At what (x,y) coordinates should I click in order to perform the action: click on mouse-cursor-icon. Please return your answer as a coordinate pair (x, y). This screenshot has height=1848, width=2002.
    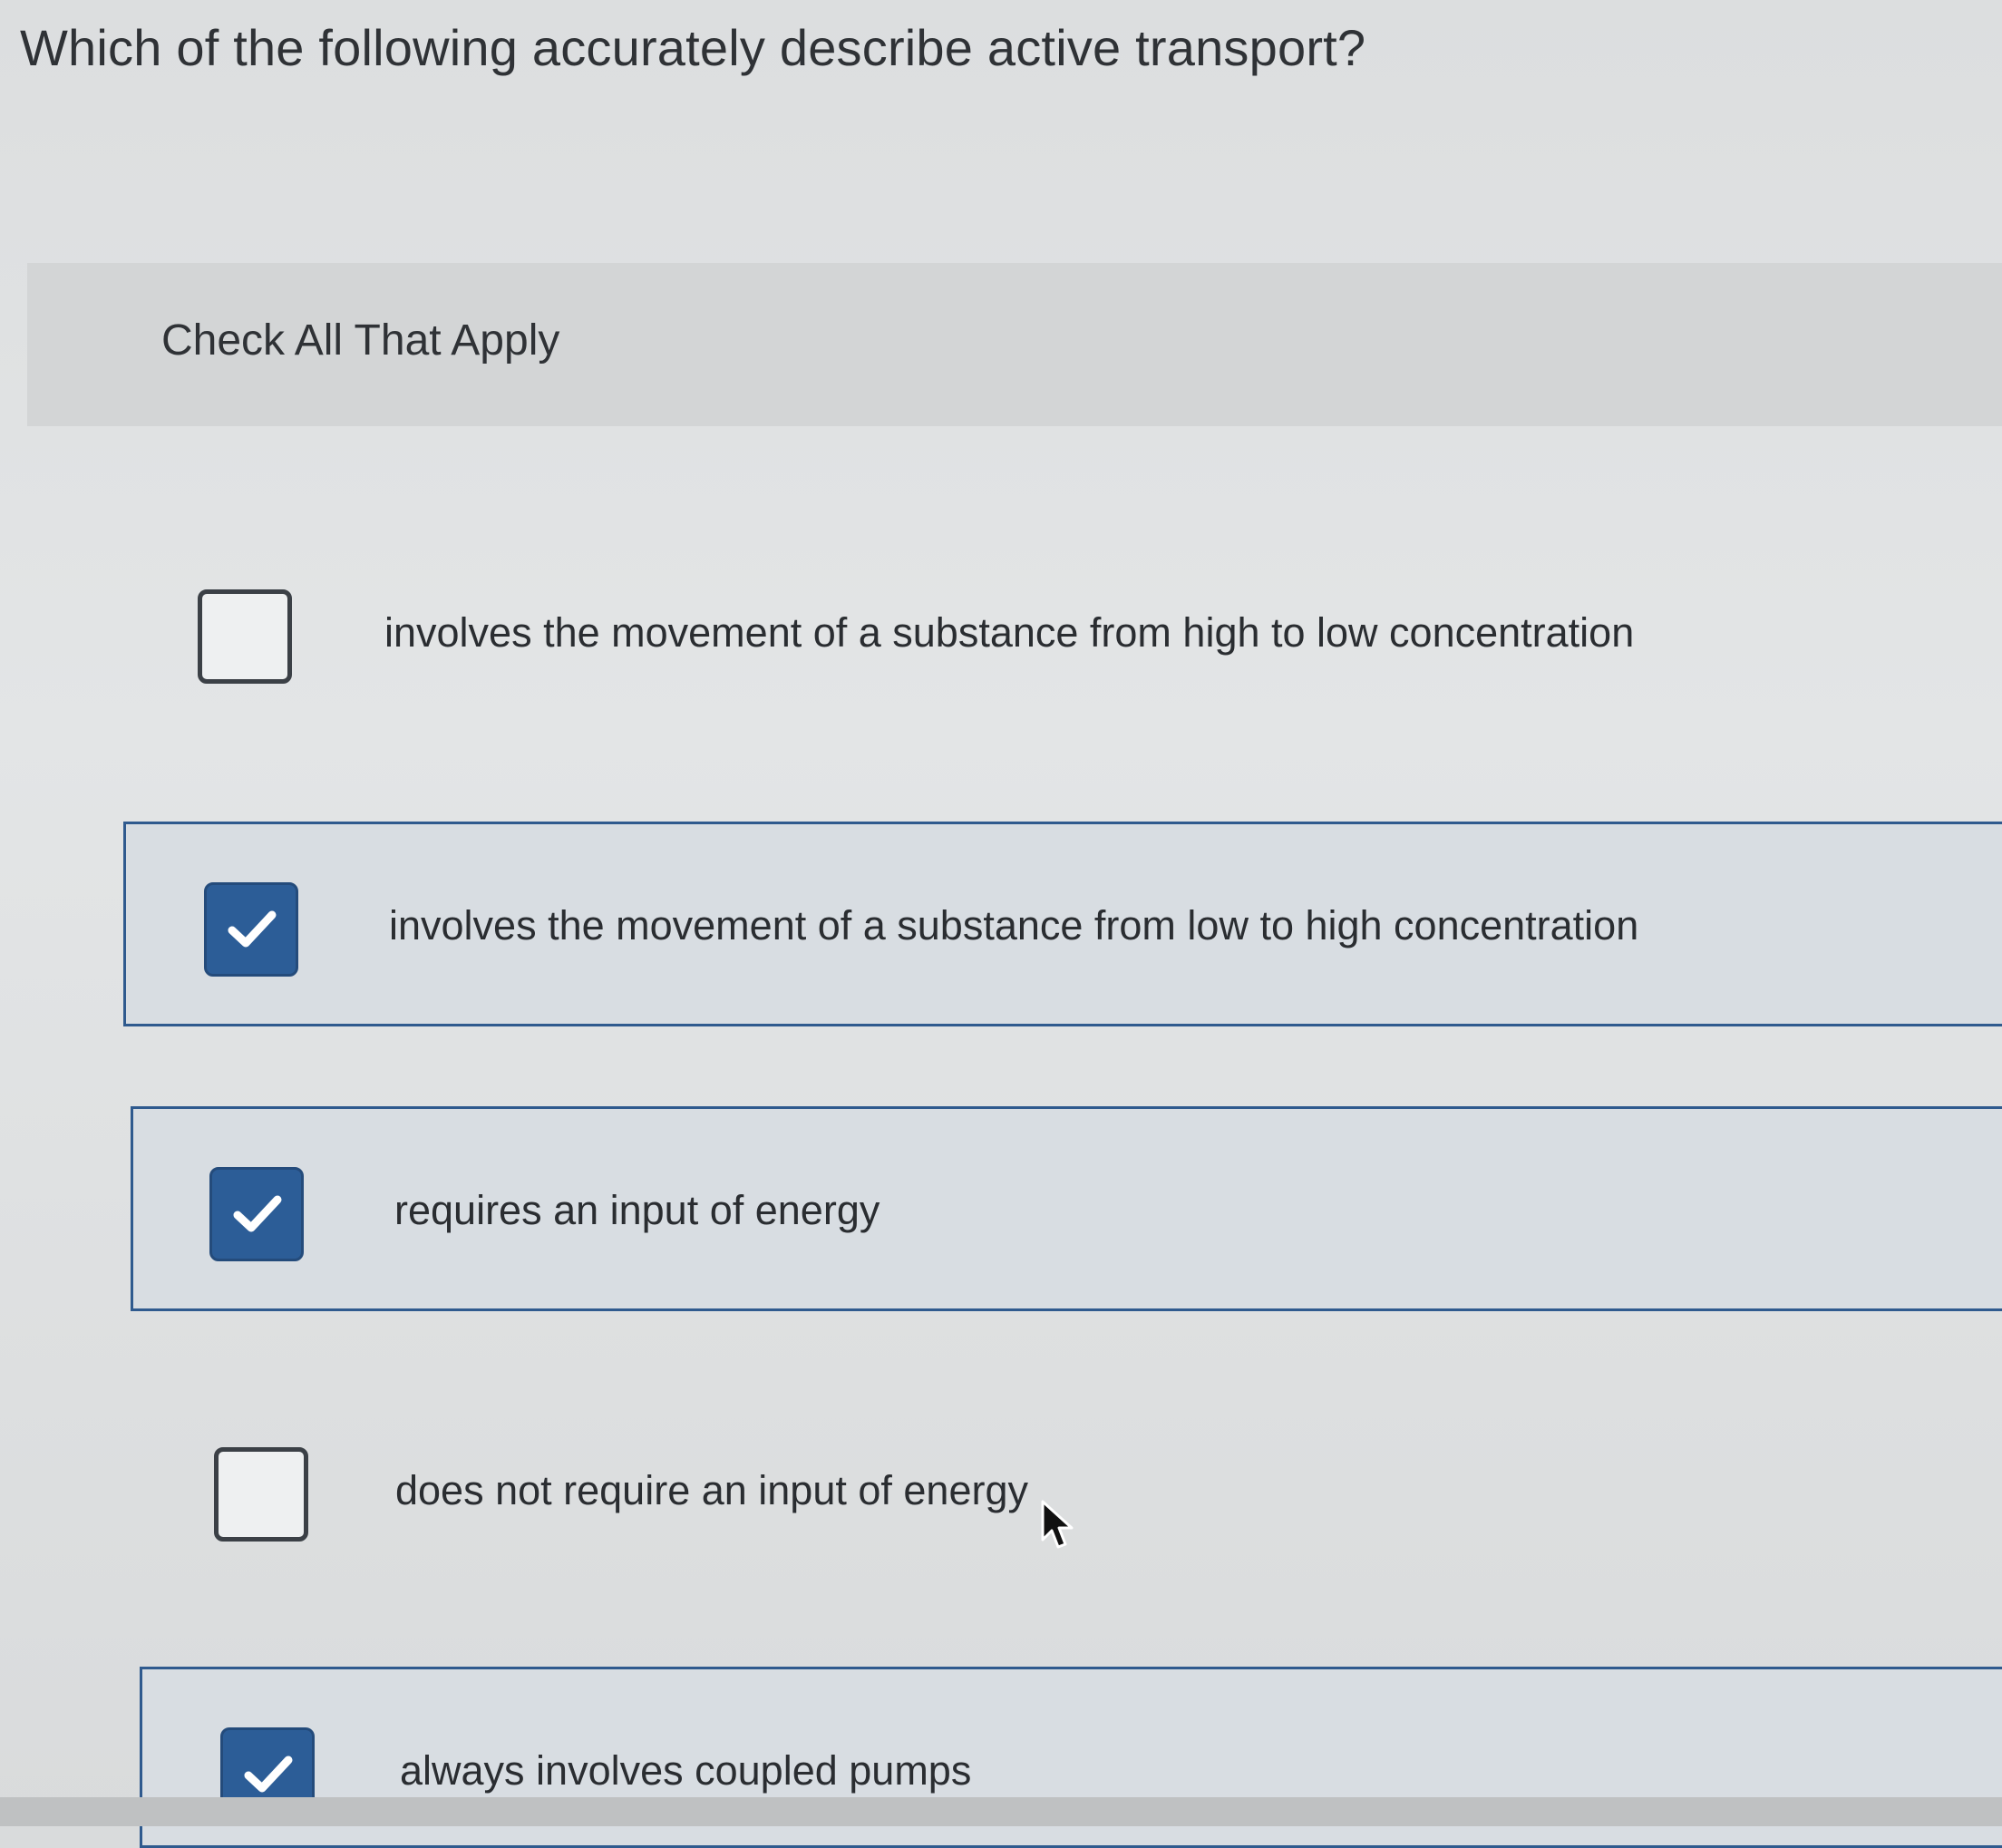
    Looking at the image, I should click on (1057, 1525).